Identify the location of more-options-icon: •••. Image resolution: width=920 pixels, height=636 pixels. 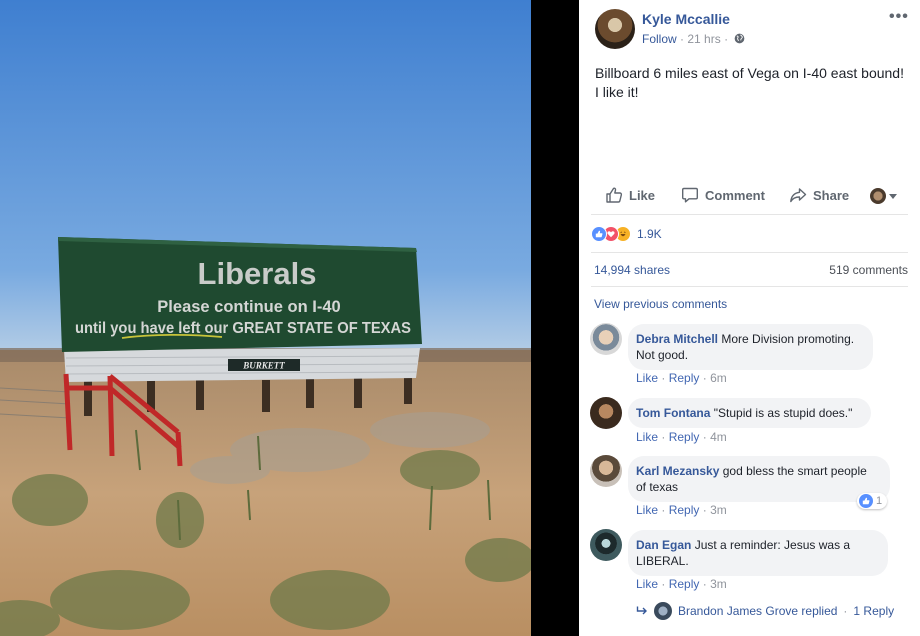
(899, 17).